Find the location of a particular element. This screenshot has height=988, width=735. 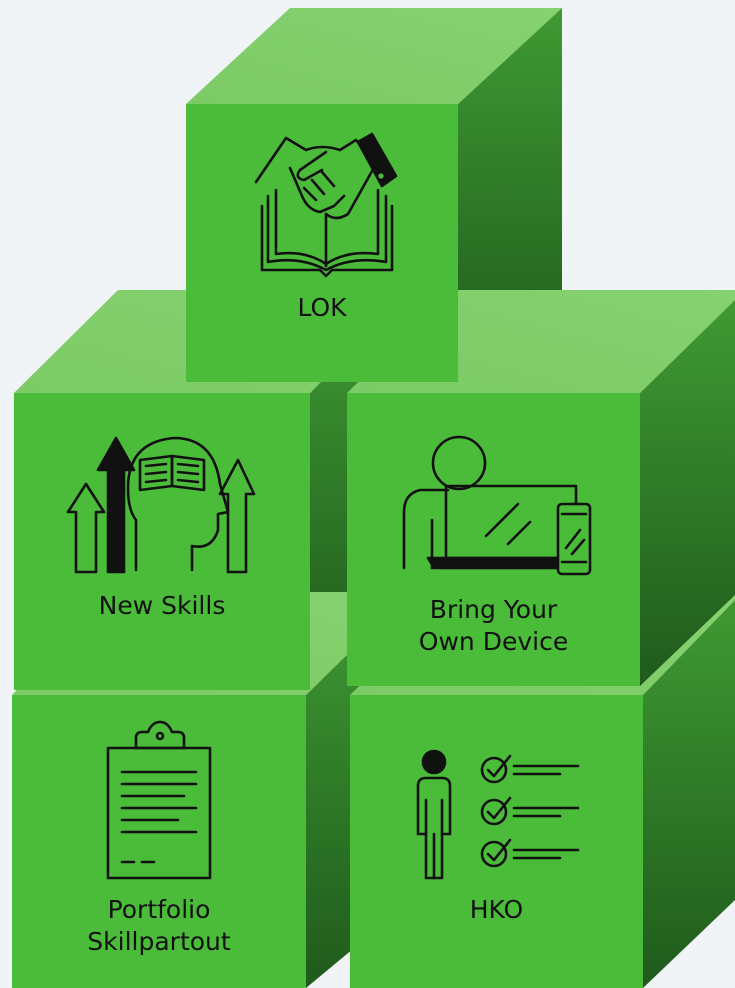

hko-label: HKO is located at coordinates (496, 909).